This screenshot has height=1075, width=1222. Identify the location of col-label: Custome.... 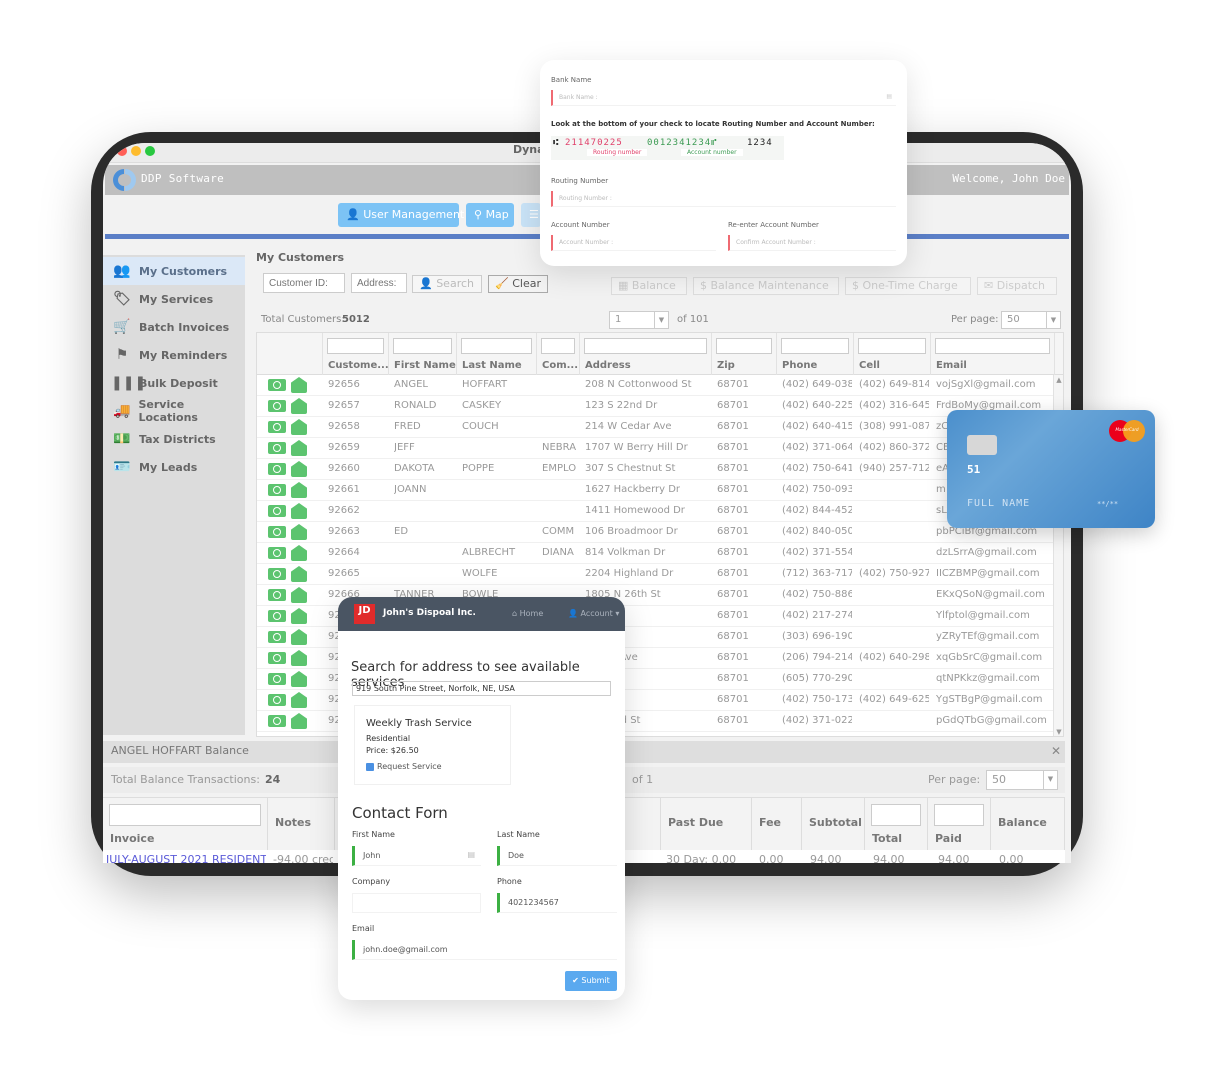
(358, 365).